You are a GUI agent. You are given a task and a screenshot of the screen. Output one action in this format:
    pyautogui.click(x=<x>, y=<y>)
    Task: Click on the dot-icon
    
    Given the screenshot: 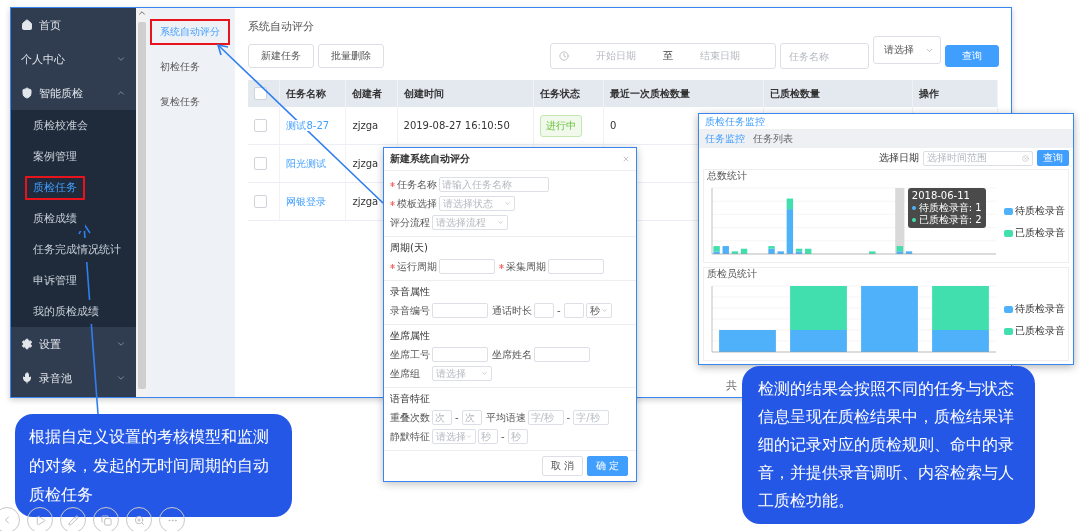 What is the action you would take?
    pyautogui.click(x=913, y=220)
    